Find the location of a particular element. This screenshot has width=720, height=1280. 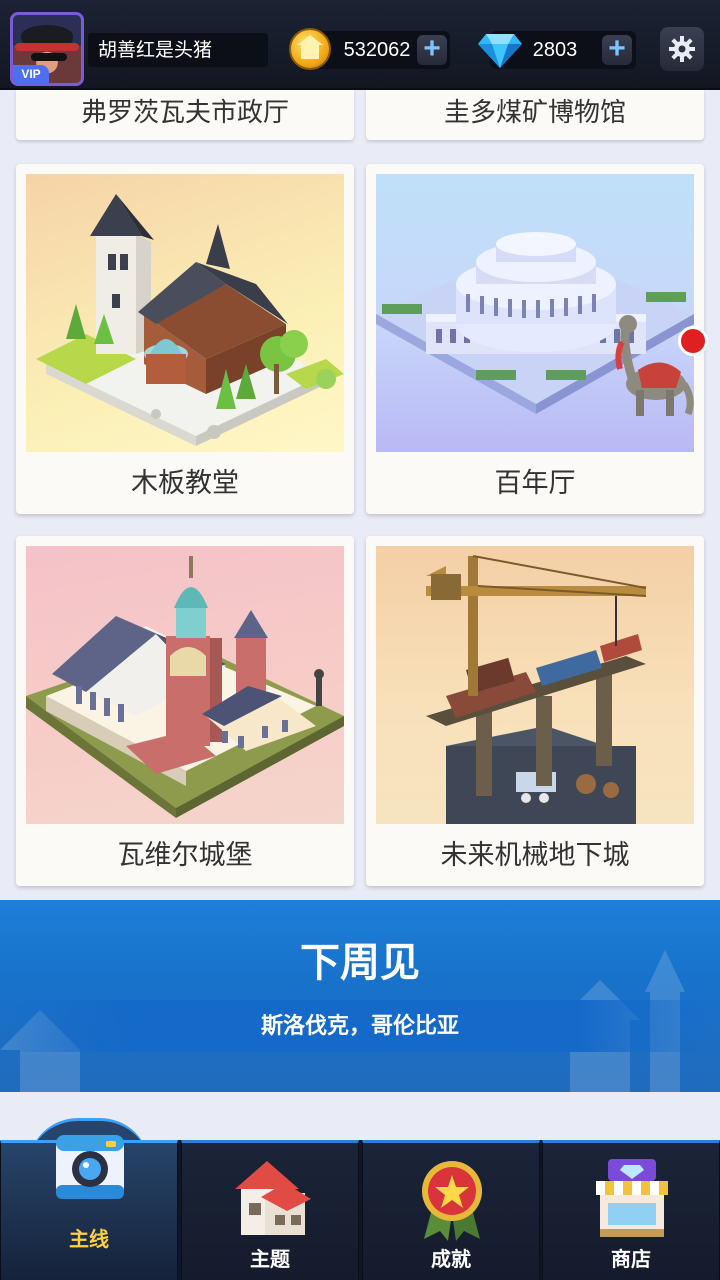

avatar: VIP is located at coordinates (47, 49).